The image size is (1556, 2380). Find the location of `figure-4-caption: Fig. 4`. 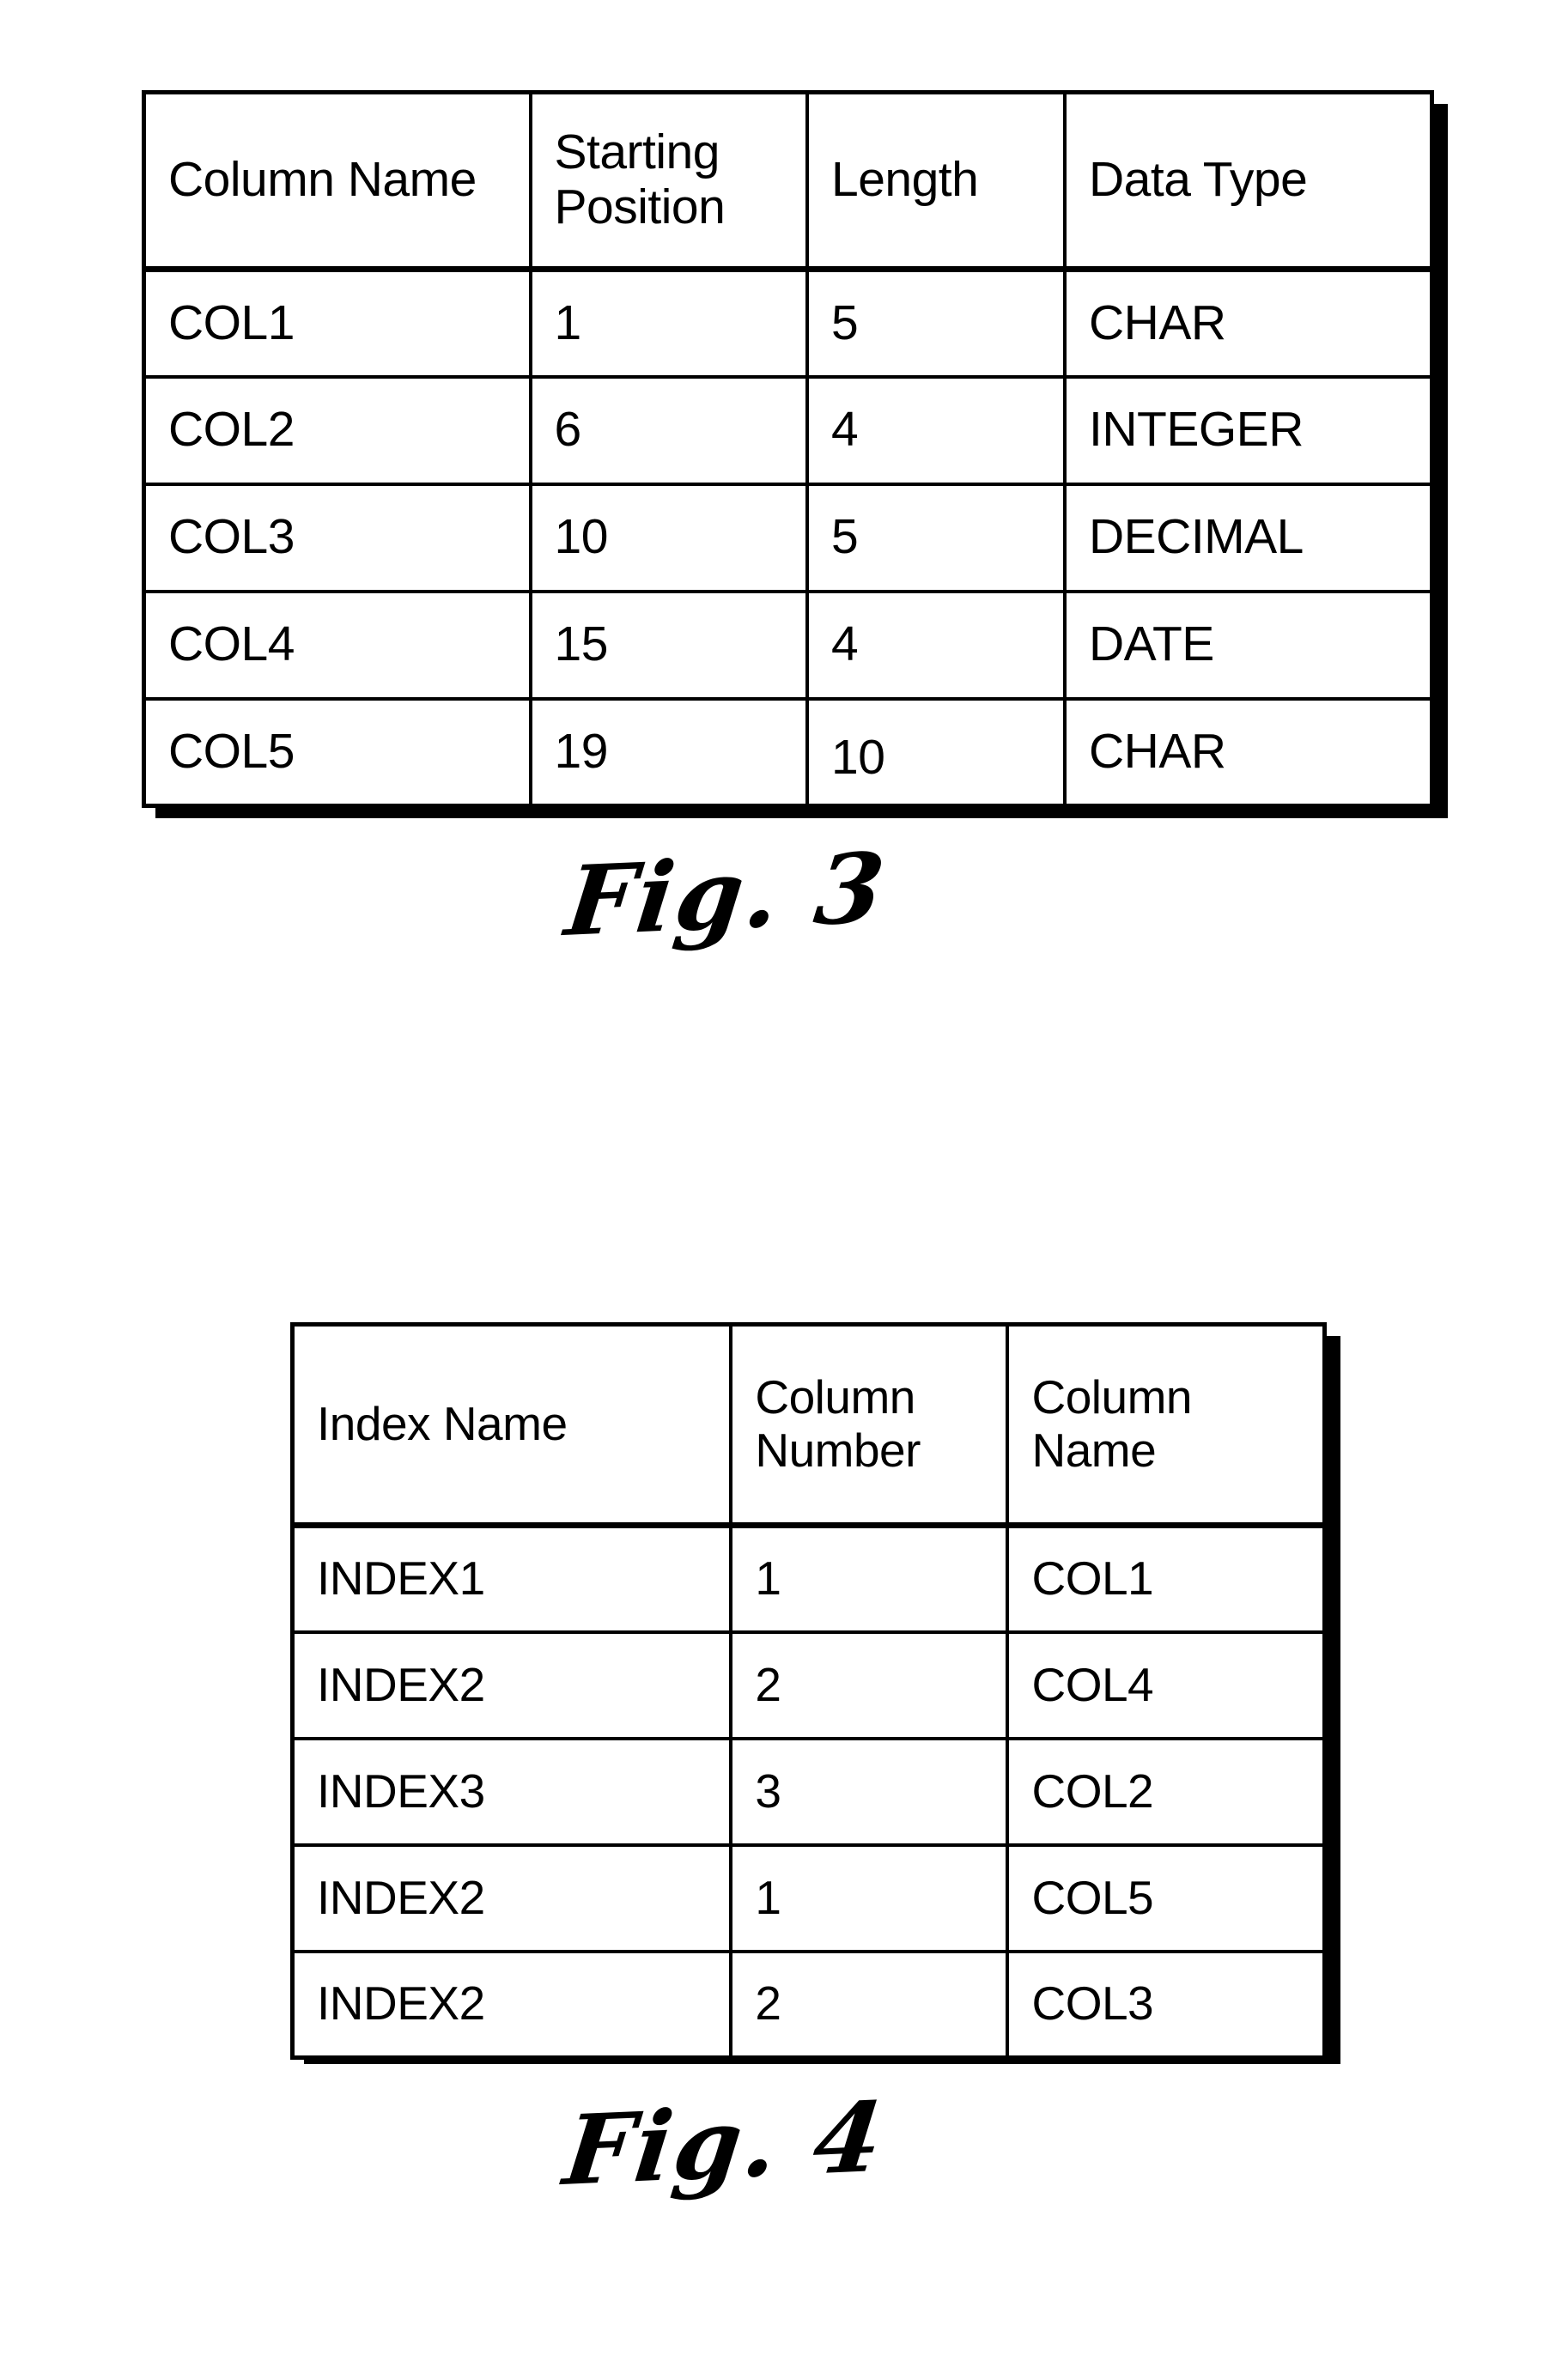

figure-4-caption: Fig. 4 is located at coordinates (724, 2143).